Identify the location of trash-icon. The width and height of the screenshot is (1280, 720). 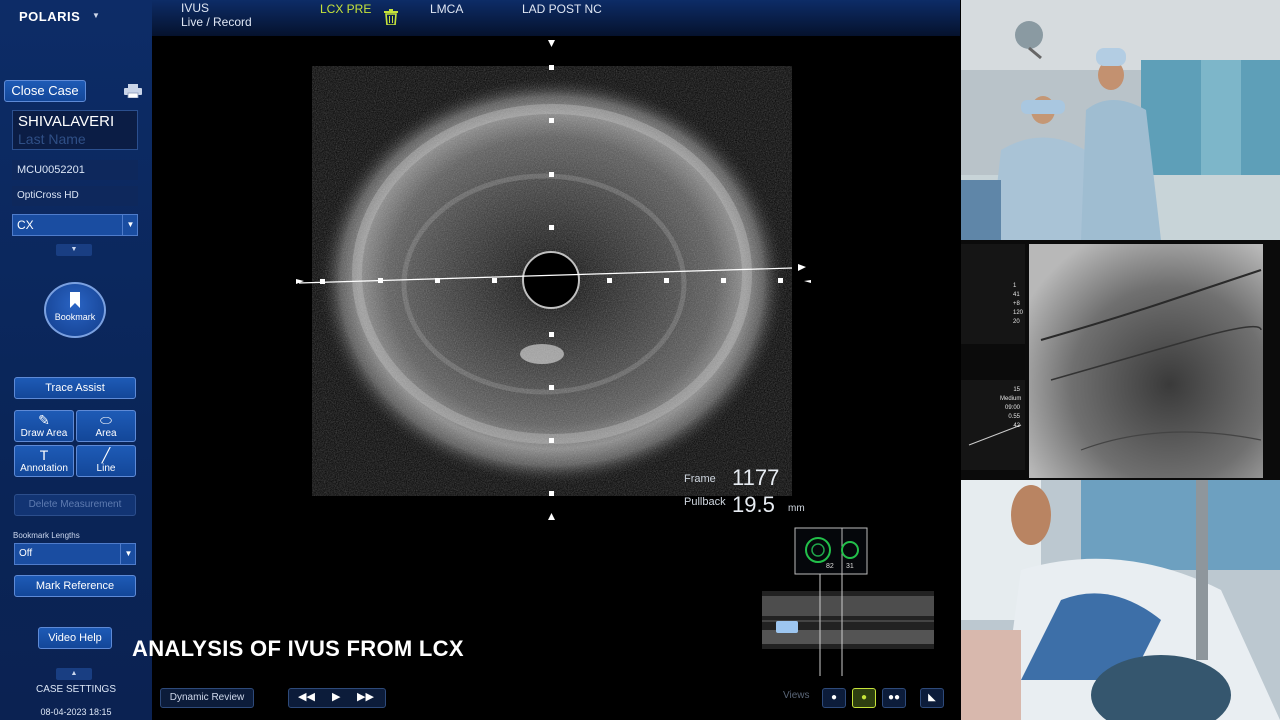
(391, 17).